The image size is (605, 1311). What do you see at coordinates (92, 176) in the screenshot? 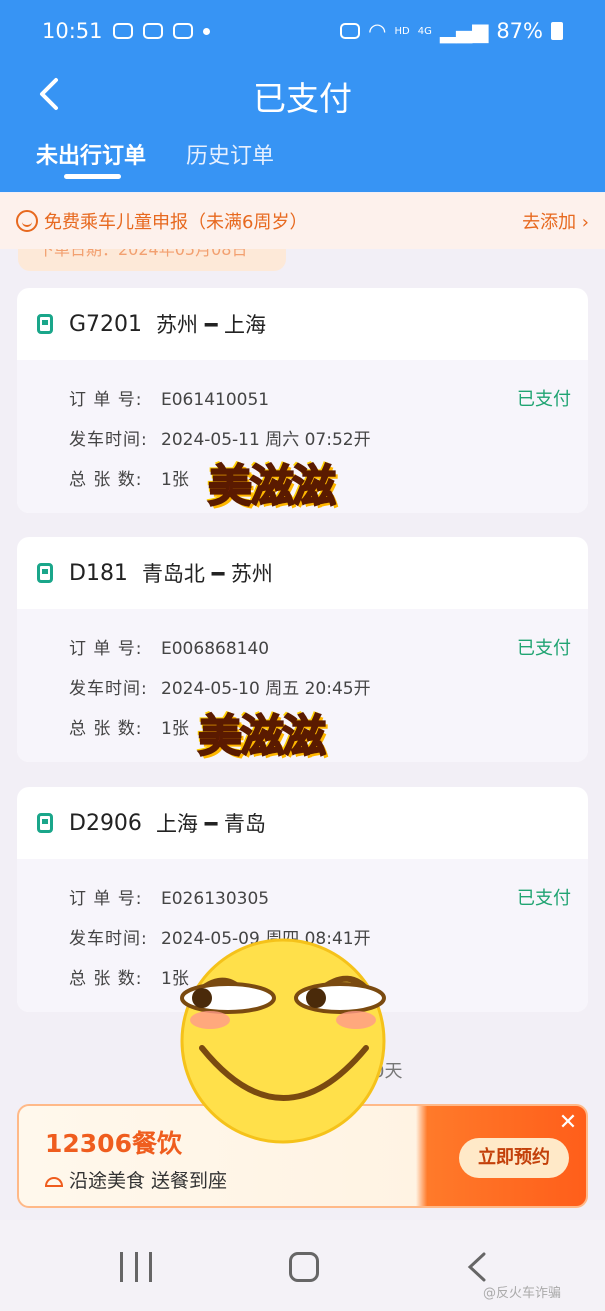
I see `active-tab-indicator` at bounding box center [92, 176].